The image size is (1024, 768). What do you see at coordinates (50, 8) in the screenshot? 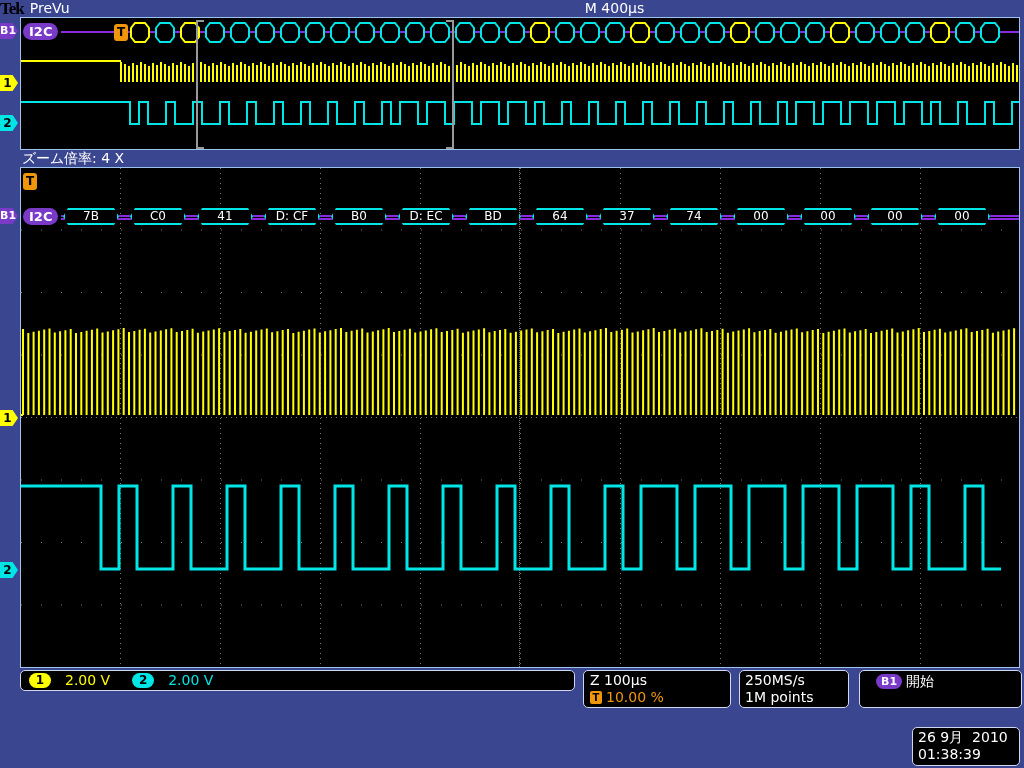
I see `mode-label: PreVu` at bounding box center [50, 8].